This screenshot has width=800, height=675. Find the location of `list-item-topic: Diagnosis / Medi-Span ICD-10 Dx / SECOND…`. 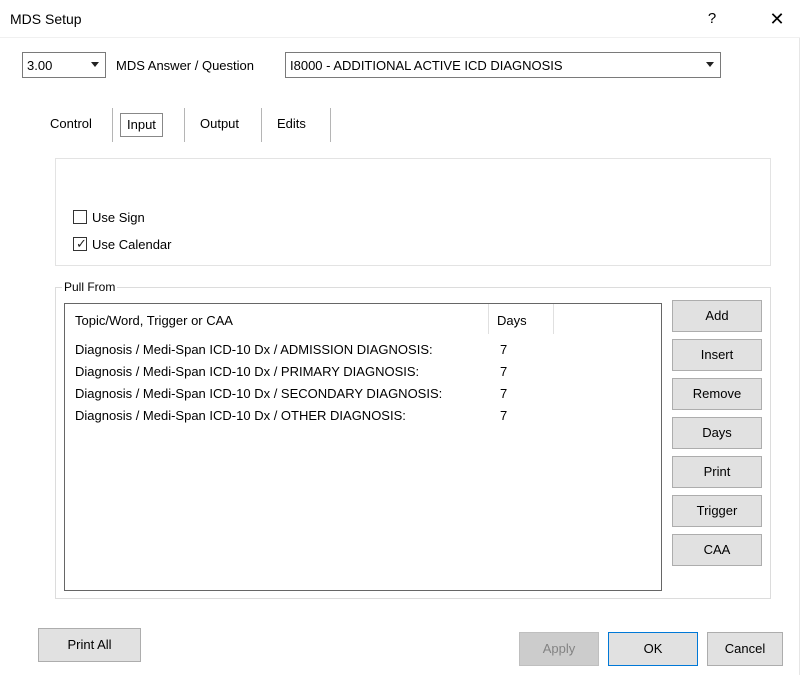

list-item-topic: Diagnosis / Medi-Span ICD-10 Dx / SECOND… is located at coordinates (259, 393).